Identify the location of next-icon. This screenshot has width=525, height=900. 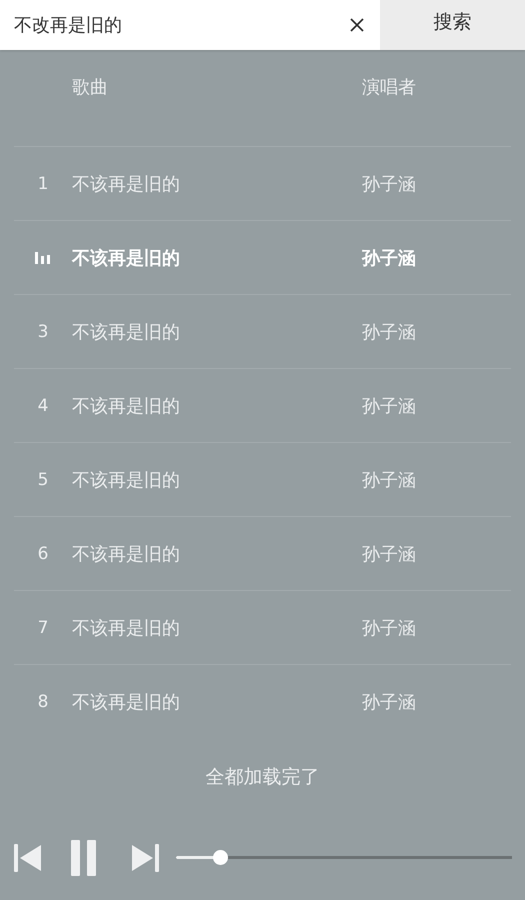
(145, 857).